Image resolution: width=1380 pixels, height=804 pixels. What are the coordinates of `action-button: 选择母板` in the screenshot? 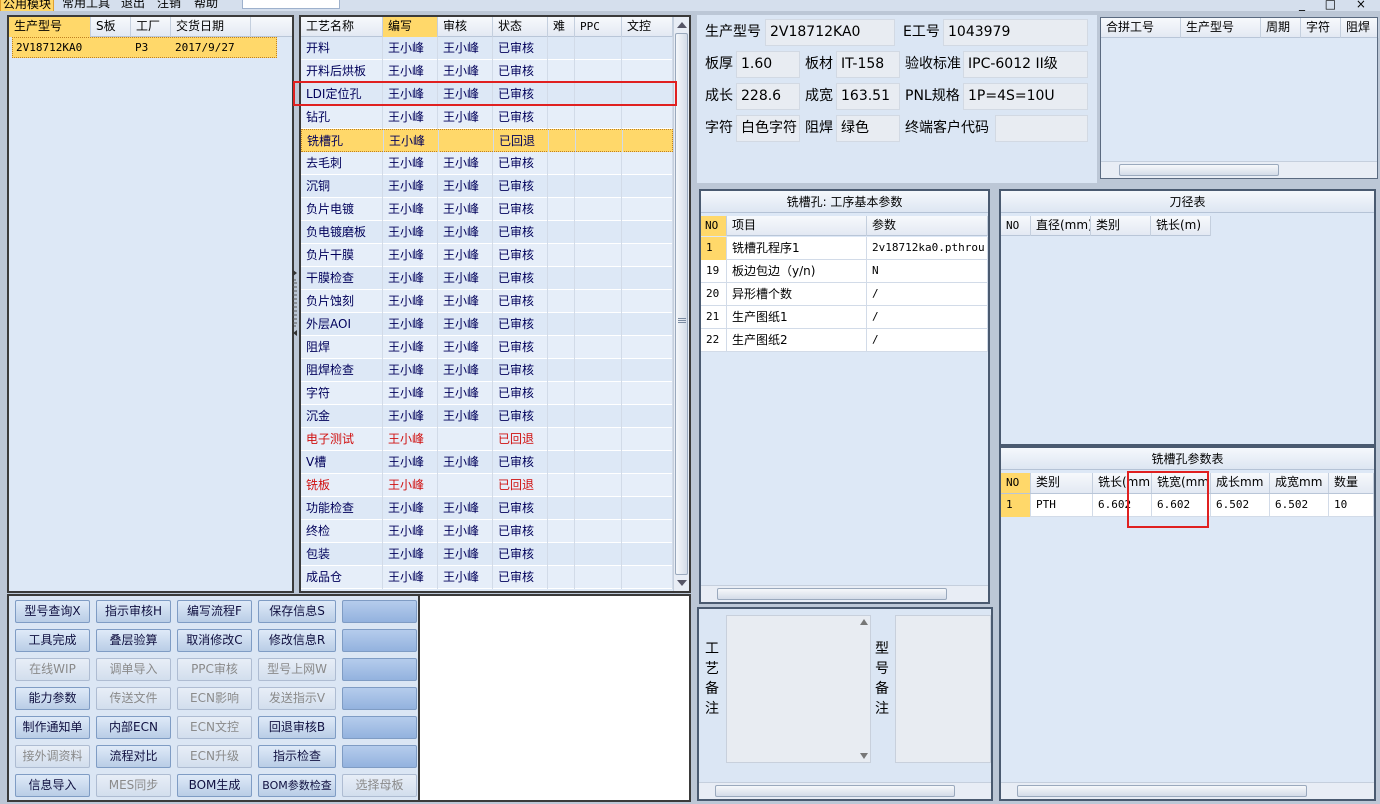 It's located at (379, 785).